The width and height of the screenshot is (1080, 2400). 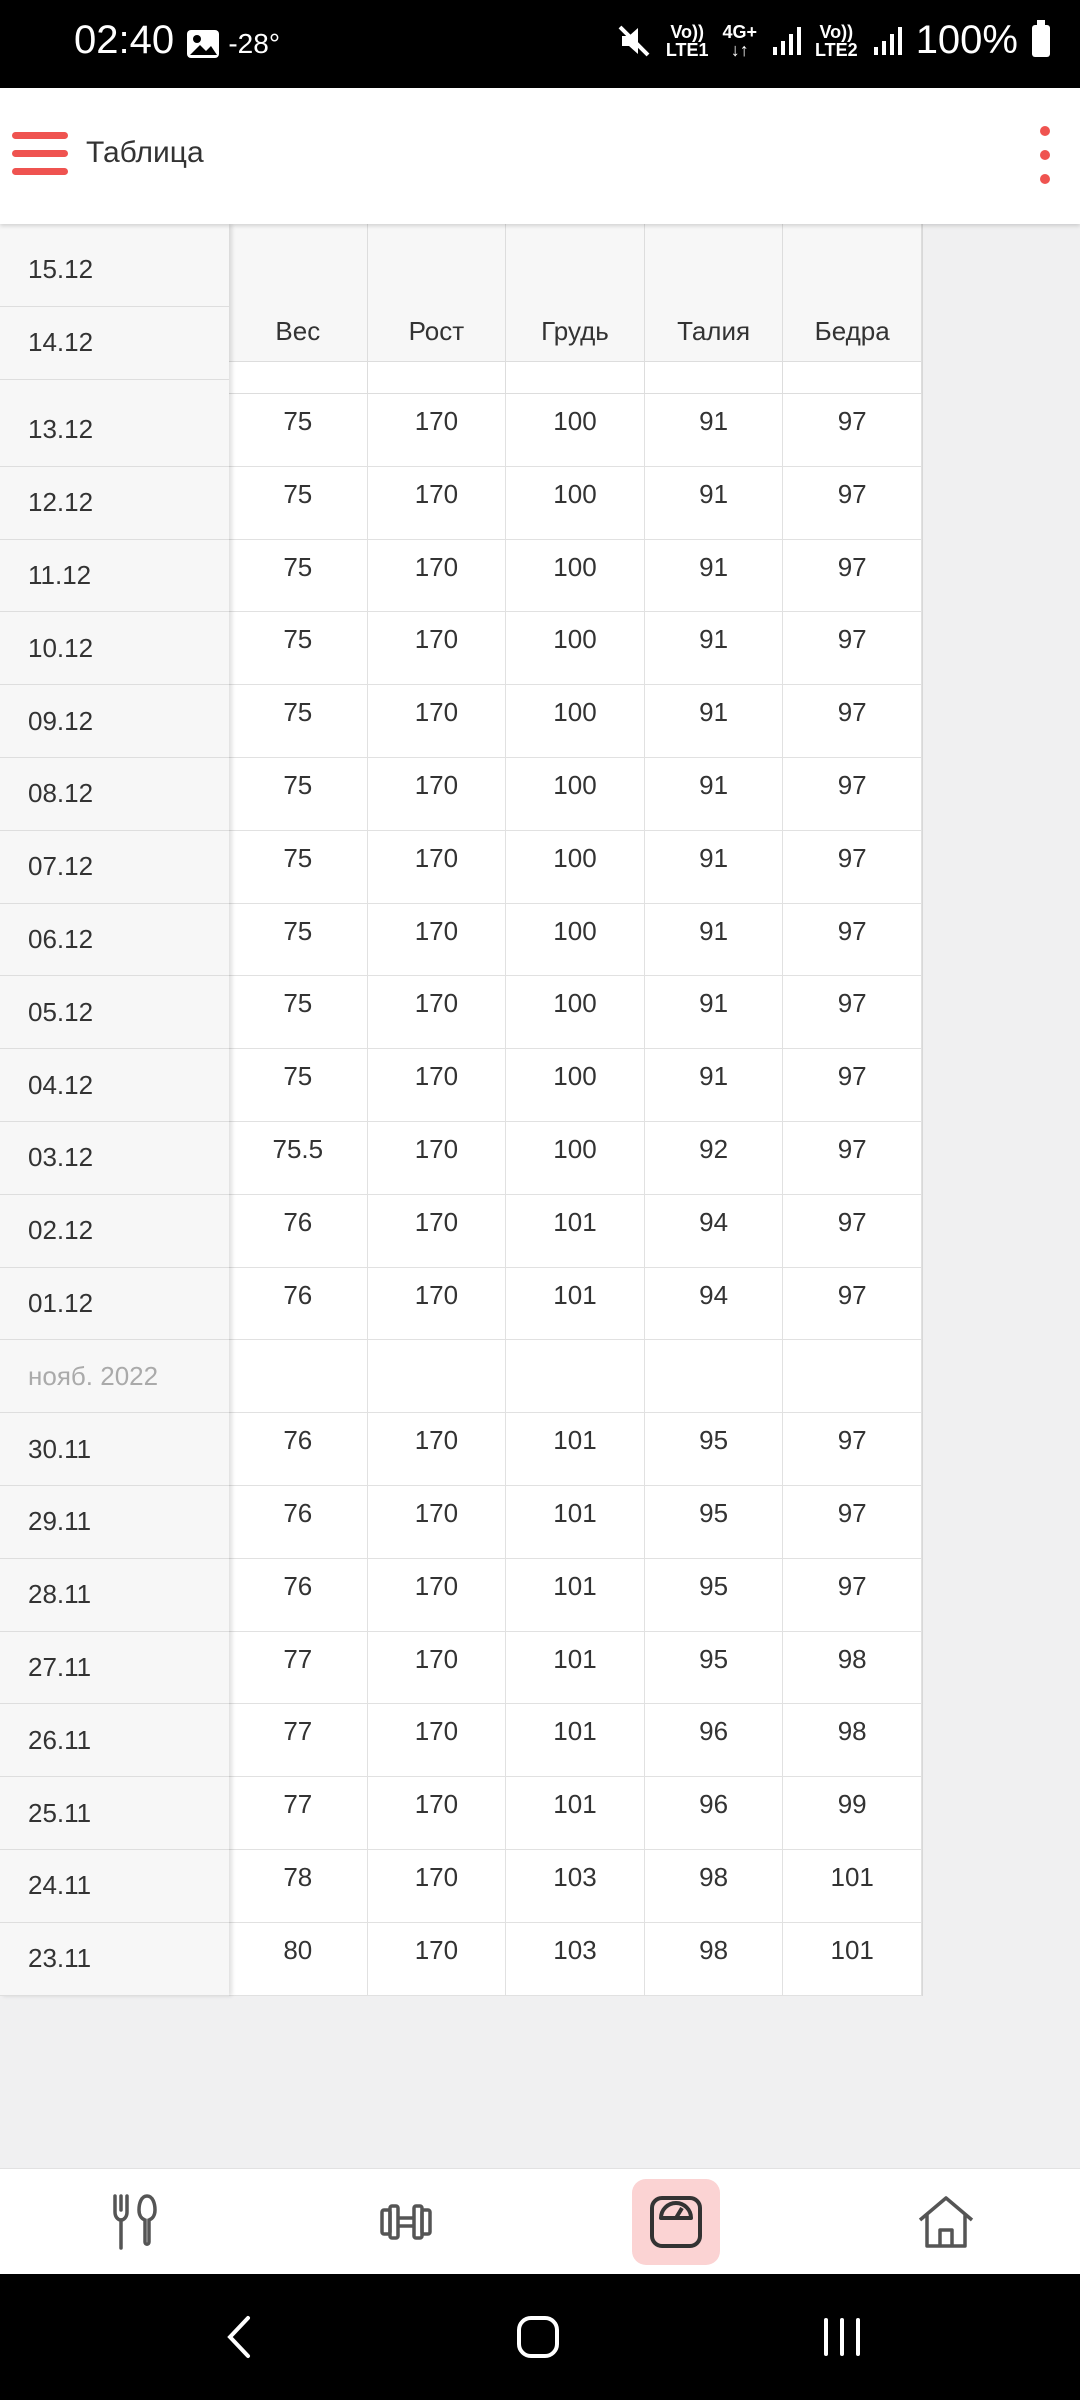 What do you see at coordinates (538, 2337) in the screenshot?
I see `home-nav-icon` at bounding box center [538, 2337].